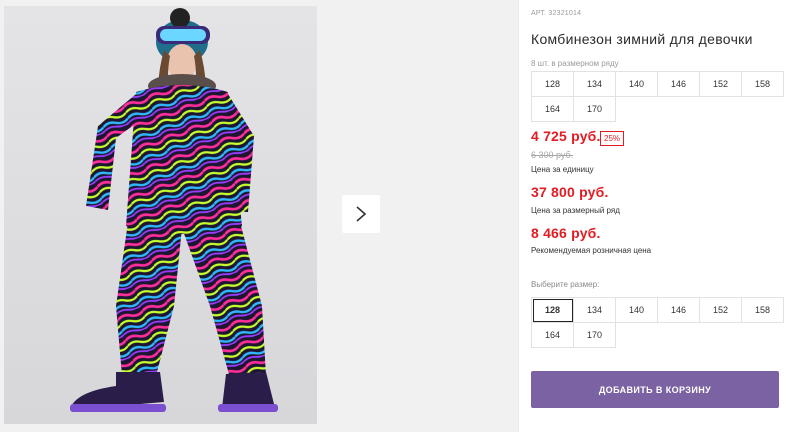  What do you see at coordinates (721, 84) in the screenshot?
I see `pack-size-cell: 152` at bounding box center [721, 84].